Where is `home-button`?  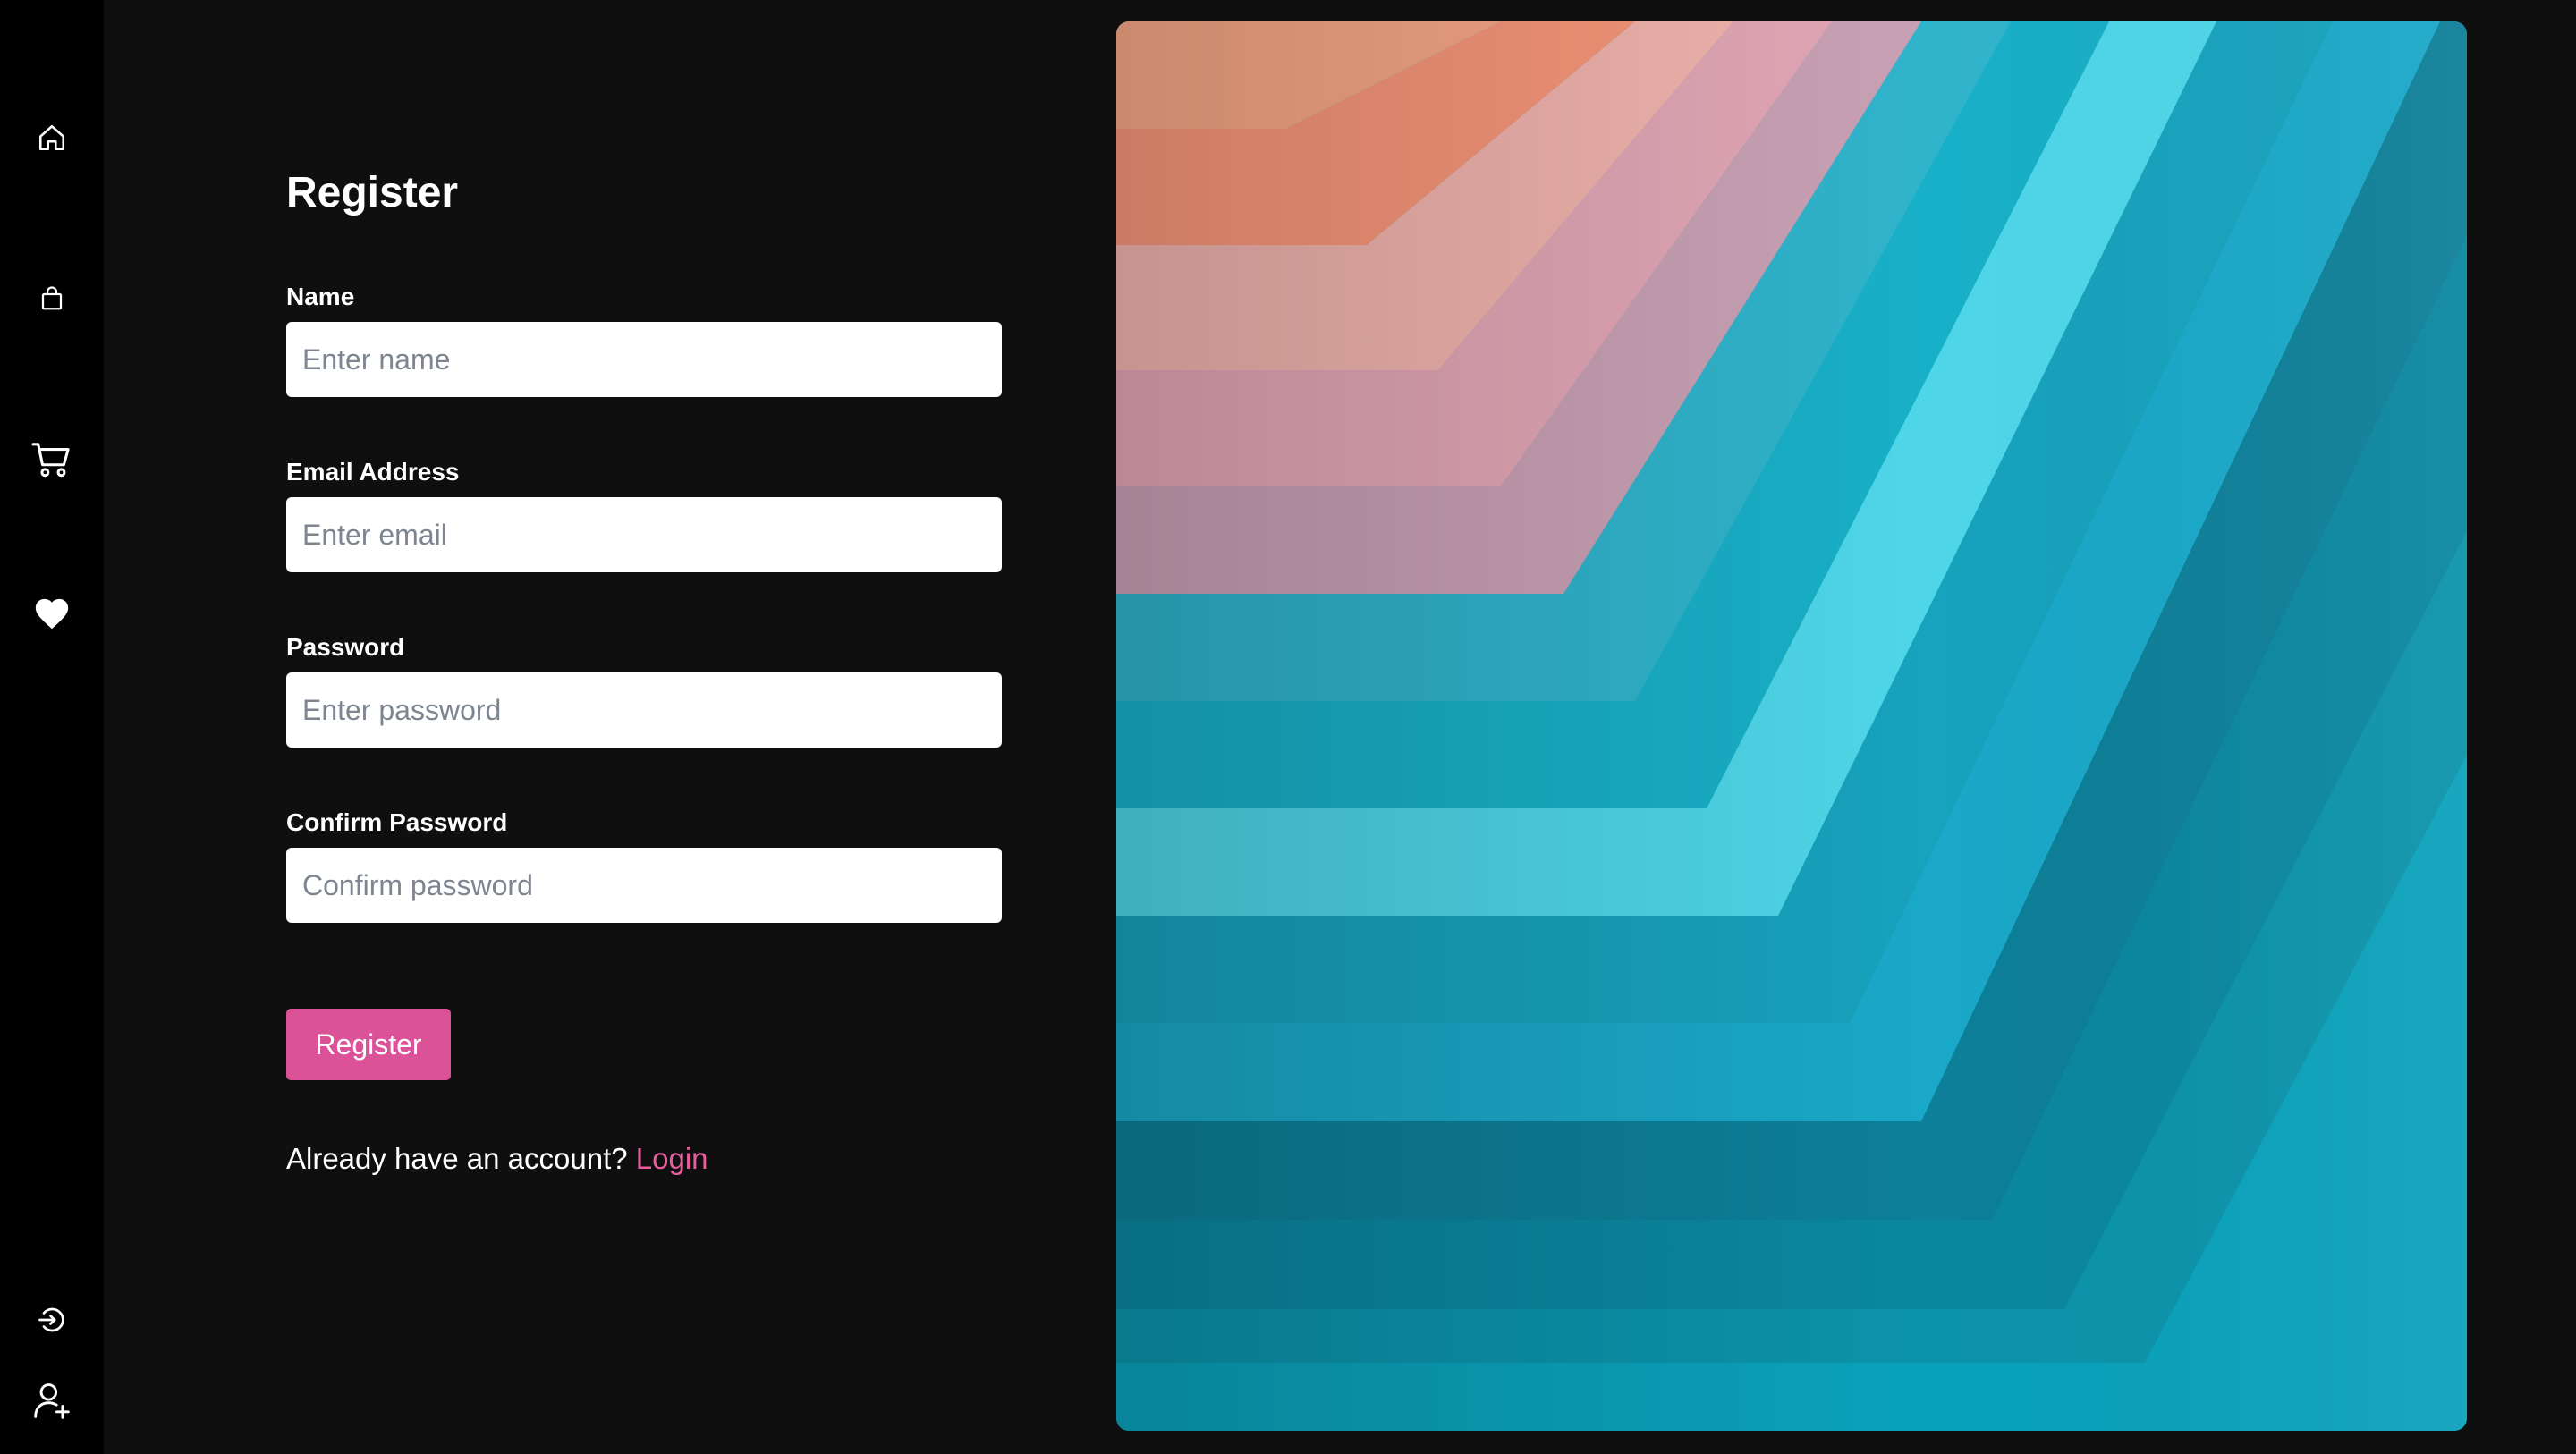 home-button is located at coordinates (52, 137).